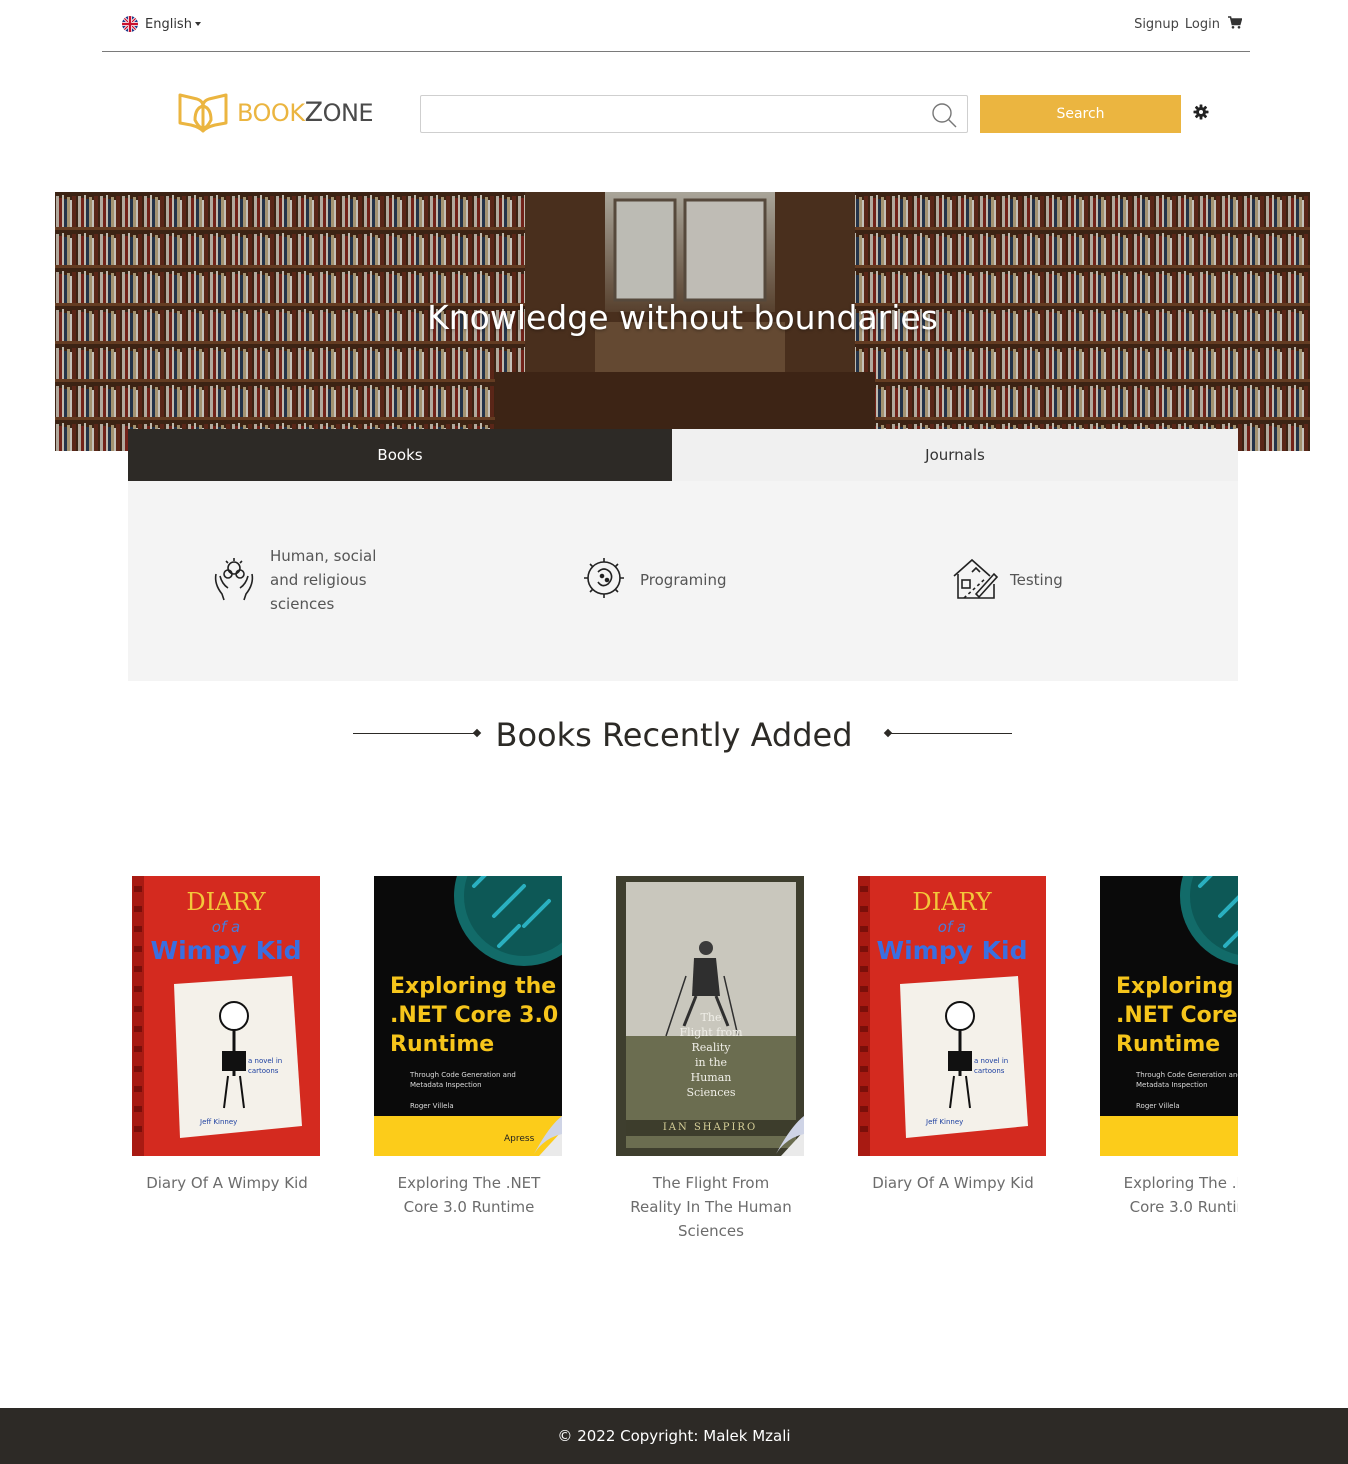 This screenshot has height=1464, width=1348. I want to click on category-programing: Programing, so click(653, 580).